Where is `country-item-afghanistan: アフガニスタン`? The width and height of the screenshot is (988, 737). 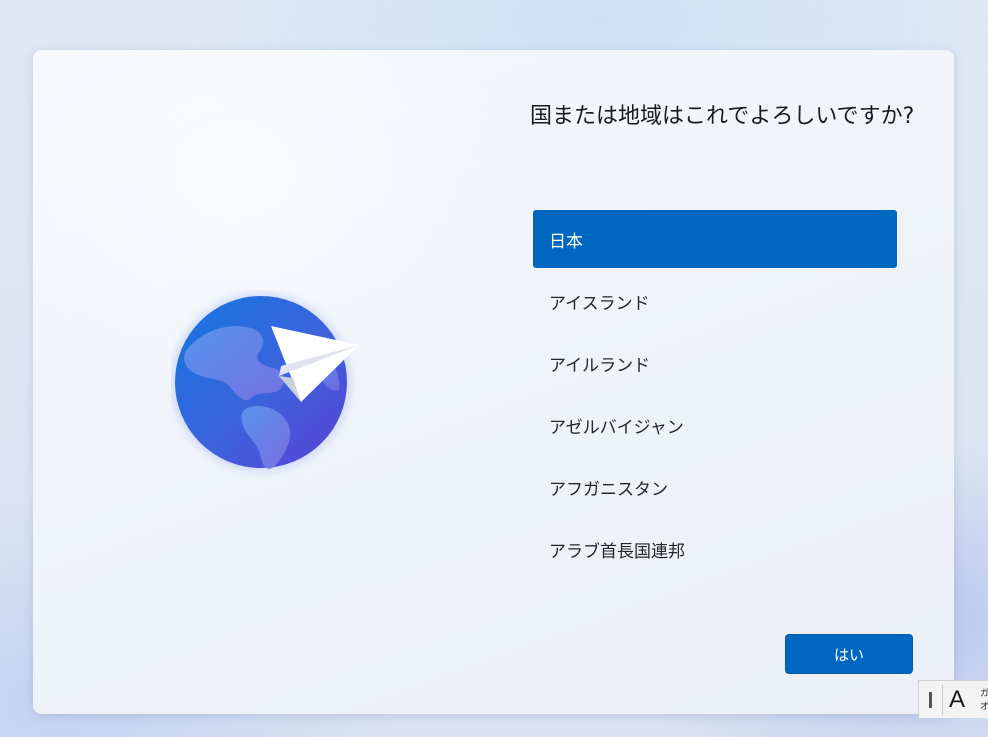
country-item-afghanistan: アフガニスタン is located at coordinates (715, 487).